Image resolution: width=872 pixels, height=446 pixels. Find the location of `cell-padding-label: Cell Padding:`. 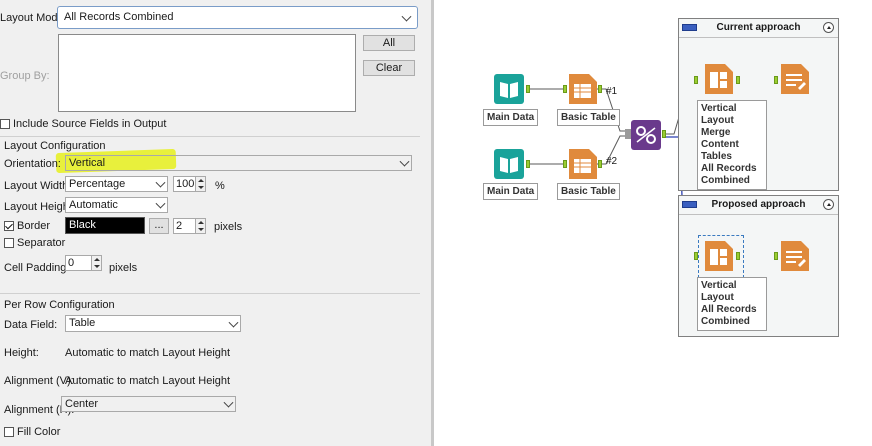

cell-padding-label: Cell Padding: is located at coordinates (37, 268).